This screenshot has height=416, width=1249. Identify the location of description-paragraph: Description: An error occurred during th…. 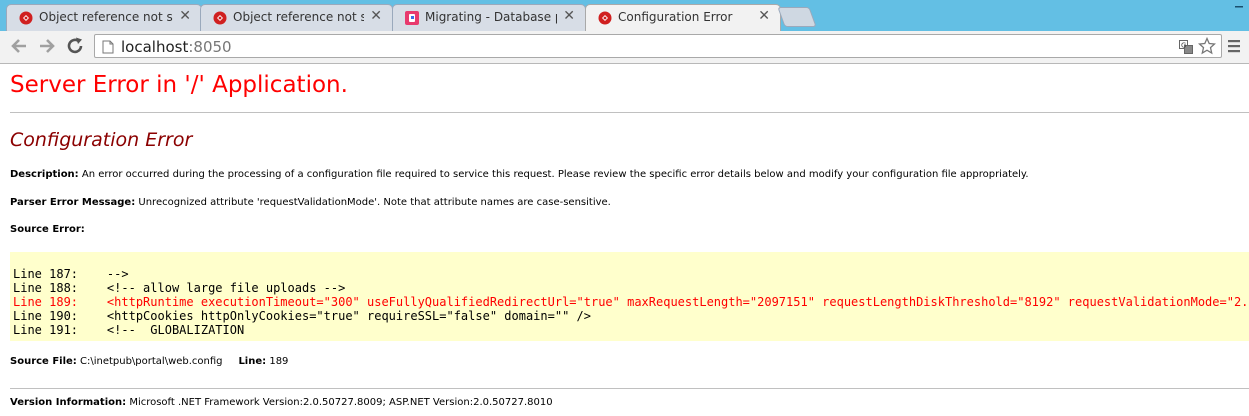
(519, 174).